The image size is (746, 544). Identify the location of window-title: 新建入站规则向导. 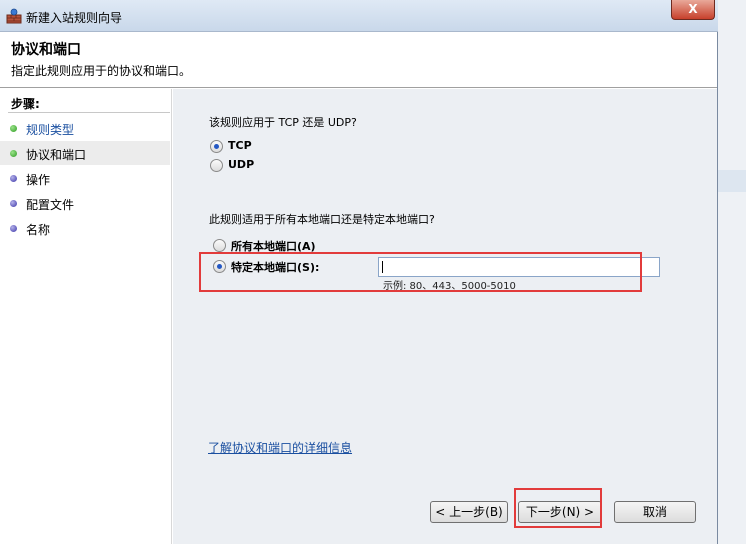
(74, 18).